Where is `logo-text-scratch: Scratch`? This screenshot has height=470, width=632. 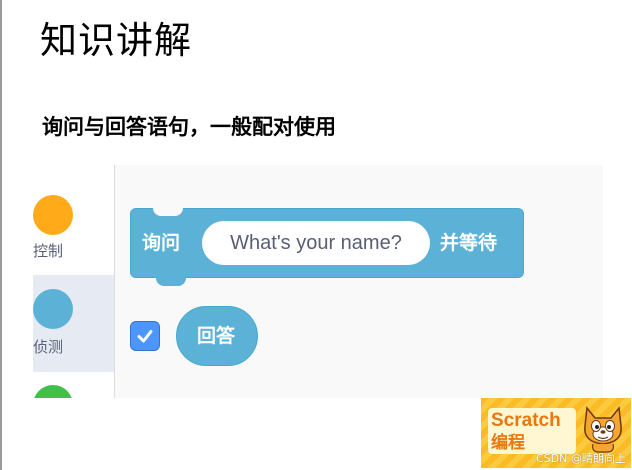
logo-text-scratch: Scratch is located at coordinates (526, 420).